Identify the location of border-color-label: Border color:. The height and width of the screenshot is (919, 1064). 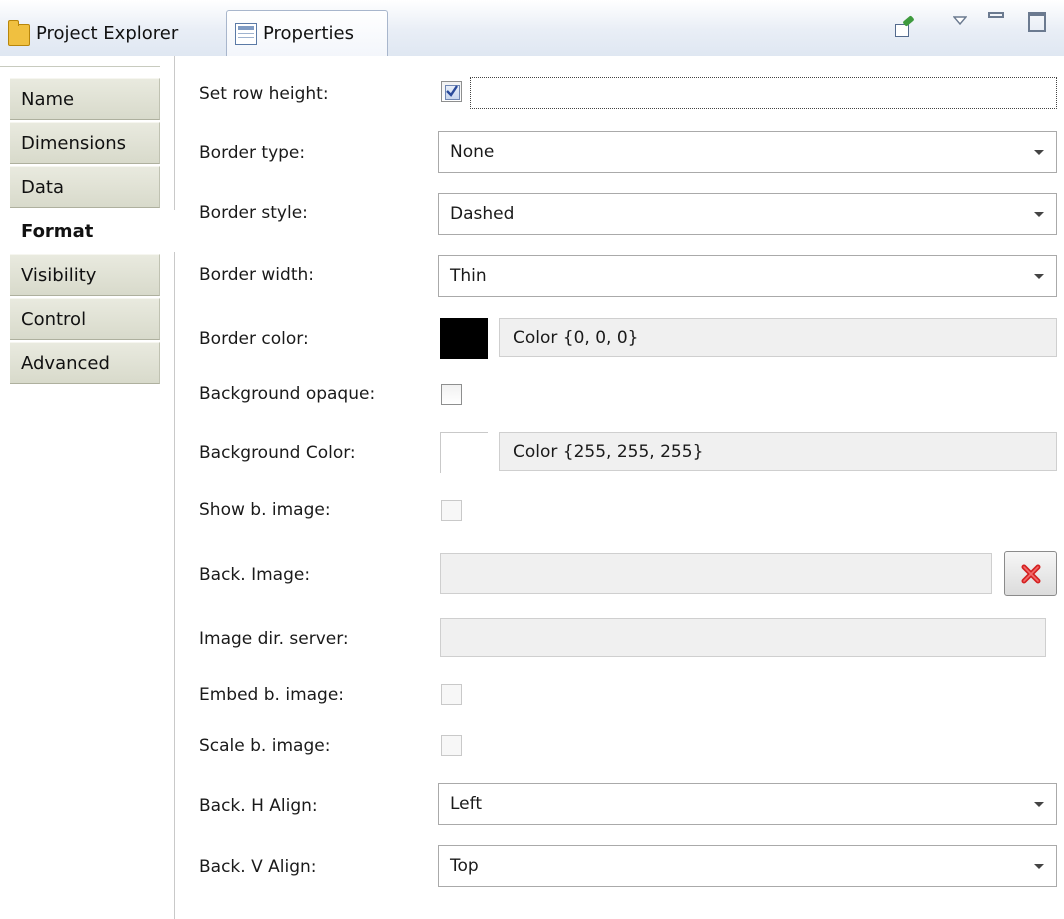
(254, 339).